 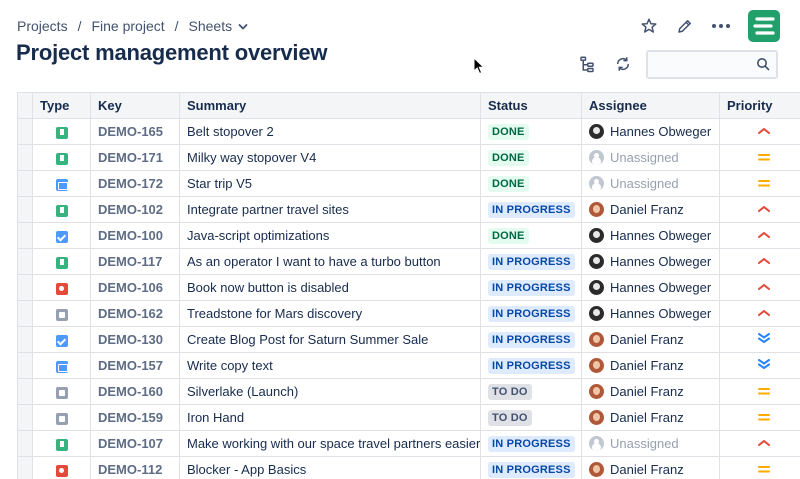 I want to click on key-cell: DEMO-107, so click(x=135, y=443).